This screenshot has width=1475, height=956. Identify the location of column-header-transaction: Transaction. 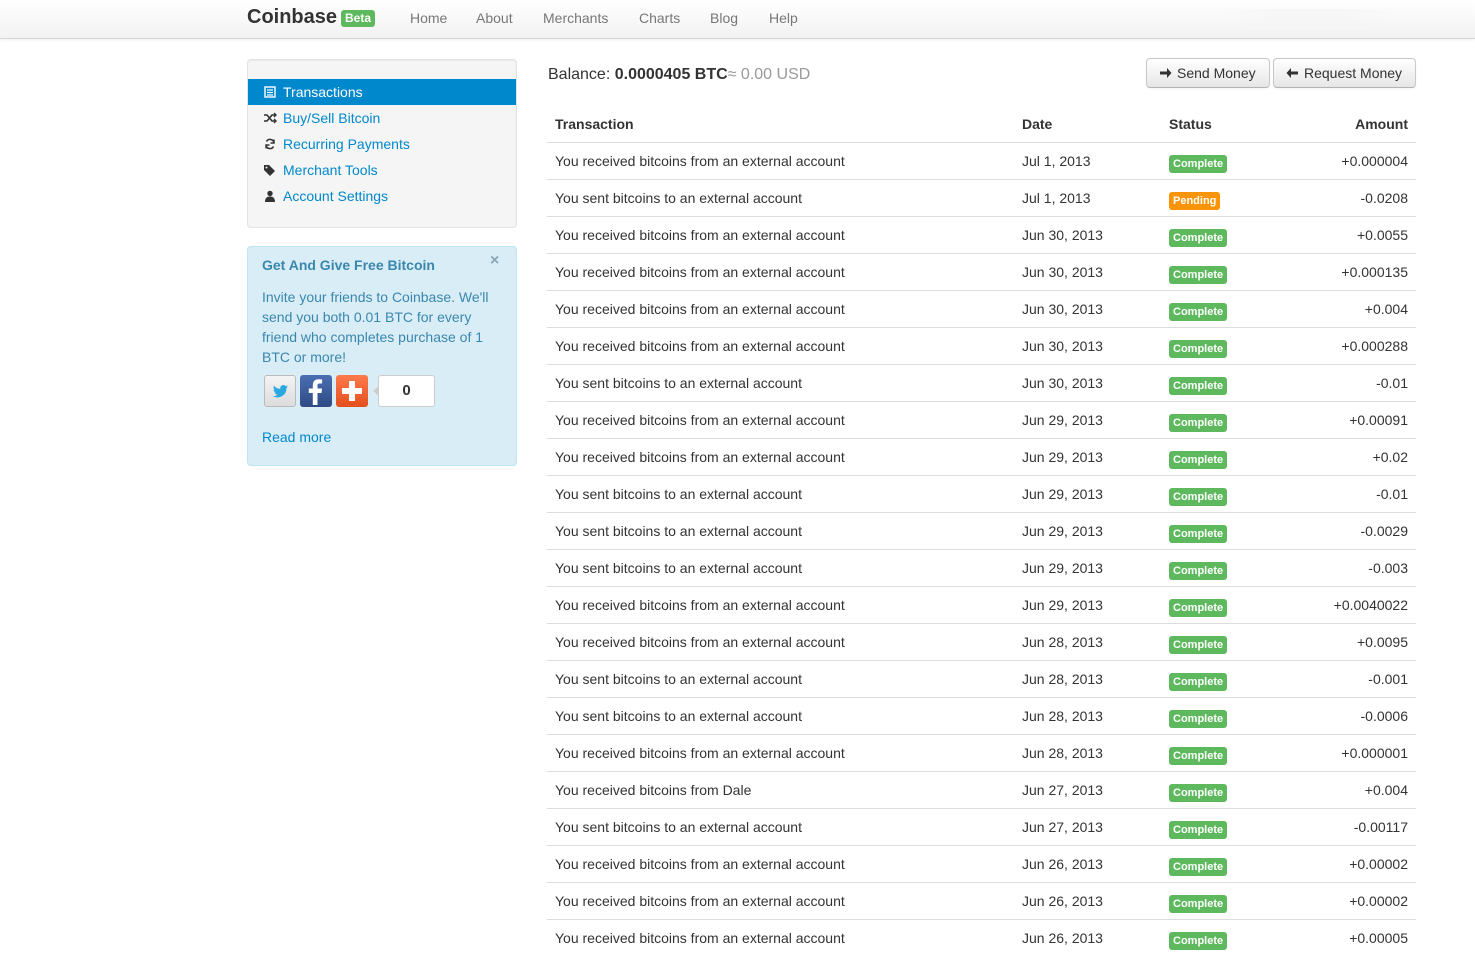
(594, 124).